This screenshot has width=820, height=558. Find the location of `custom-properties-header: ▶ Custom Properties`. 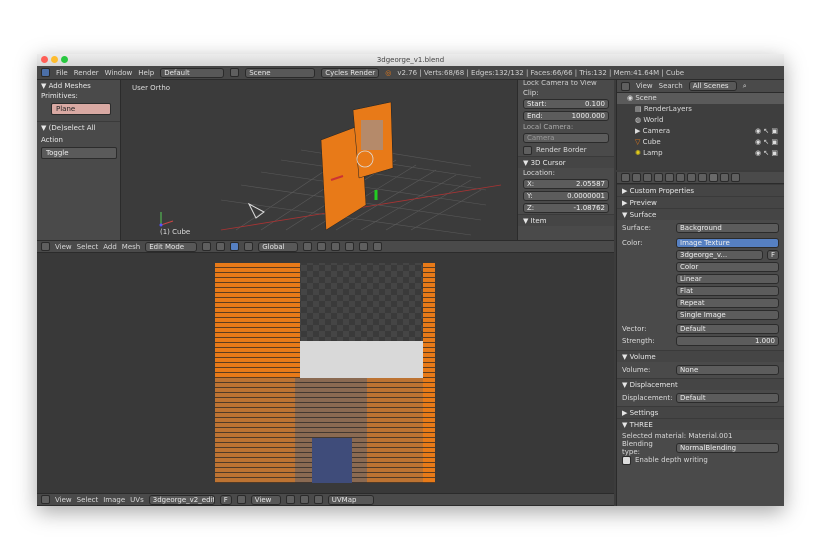

custom-properties-header: ▶ Custom Properties is located at coordinates (700, 190).